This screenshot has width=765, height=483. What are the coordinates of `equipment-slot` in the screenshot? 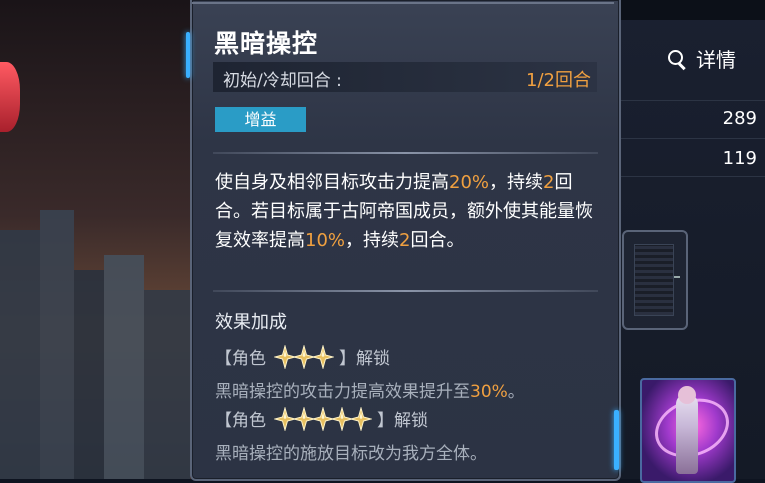 It's located at (655, 280).